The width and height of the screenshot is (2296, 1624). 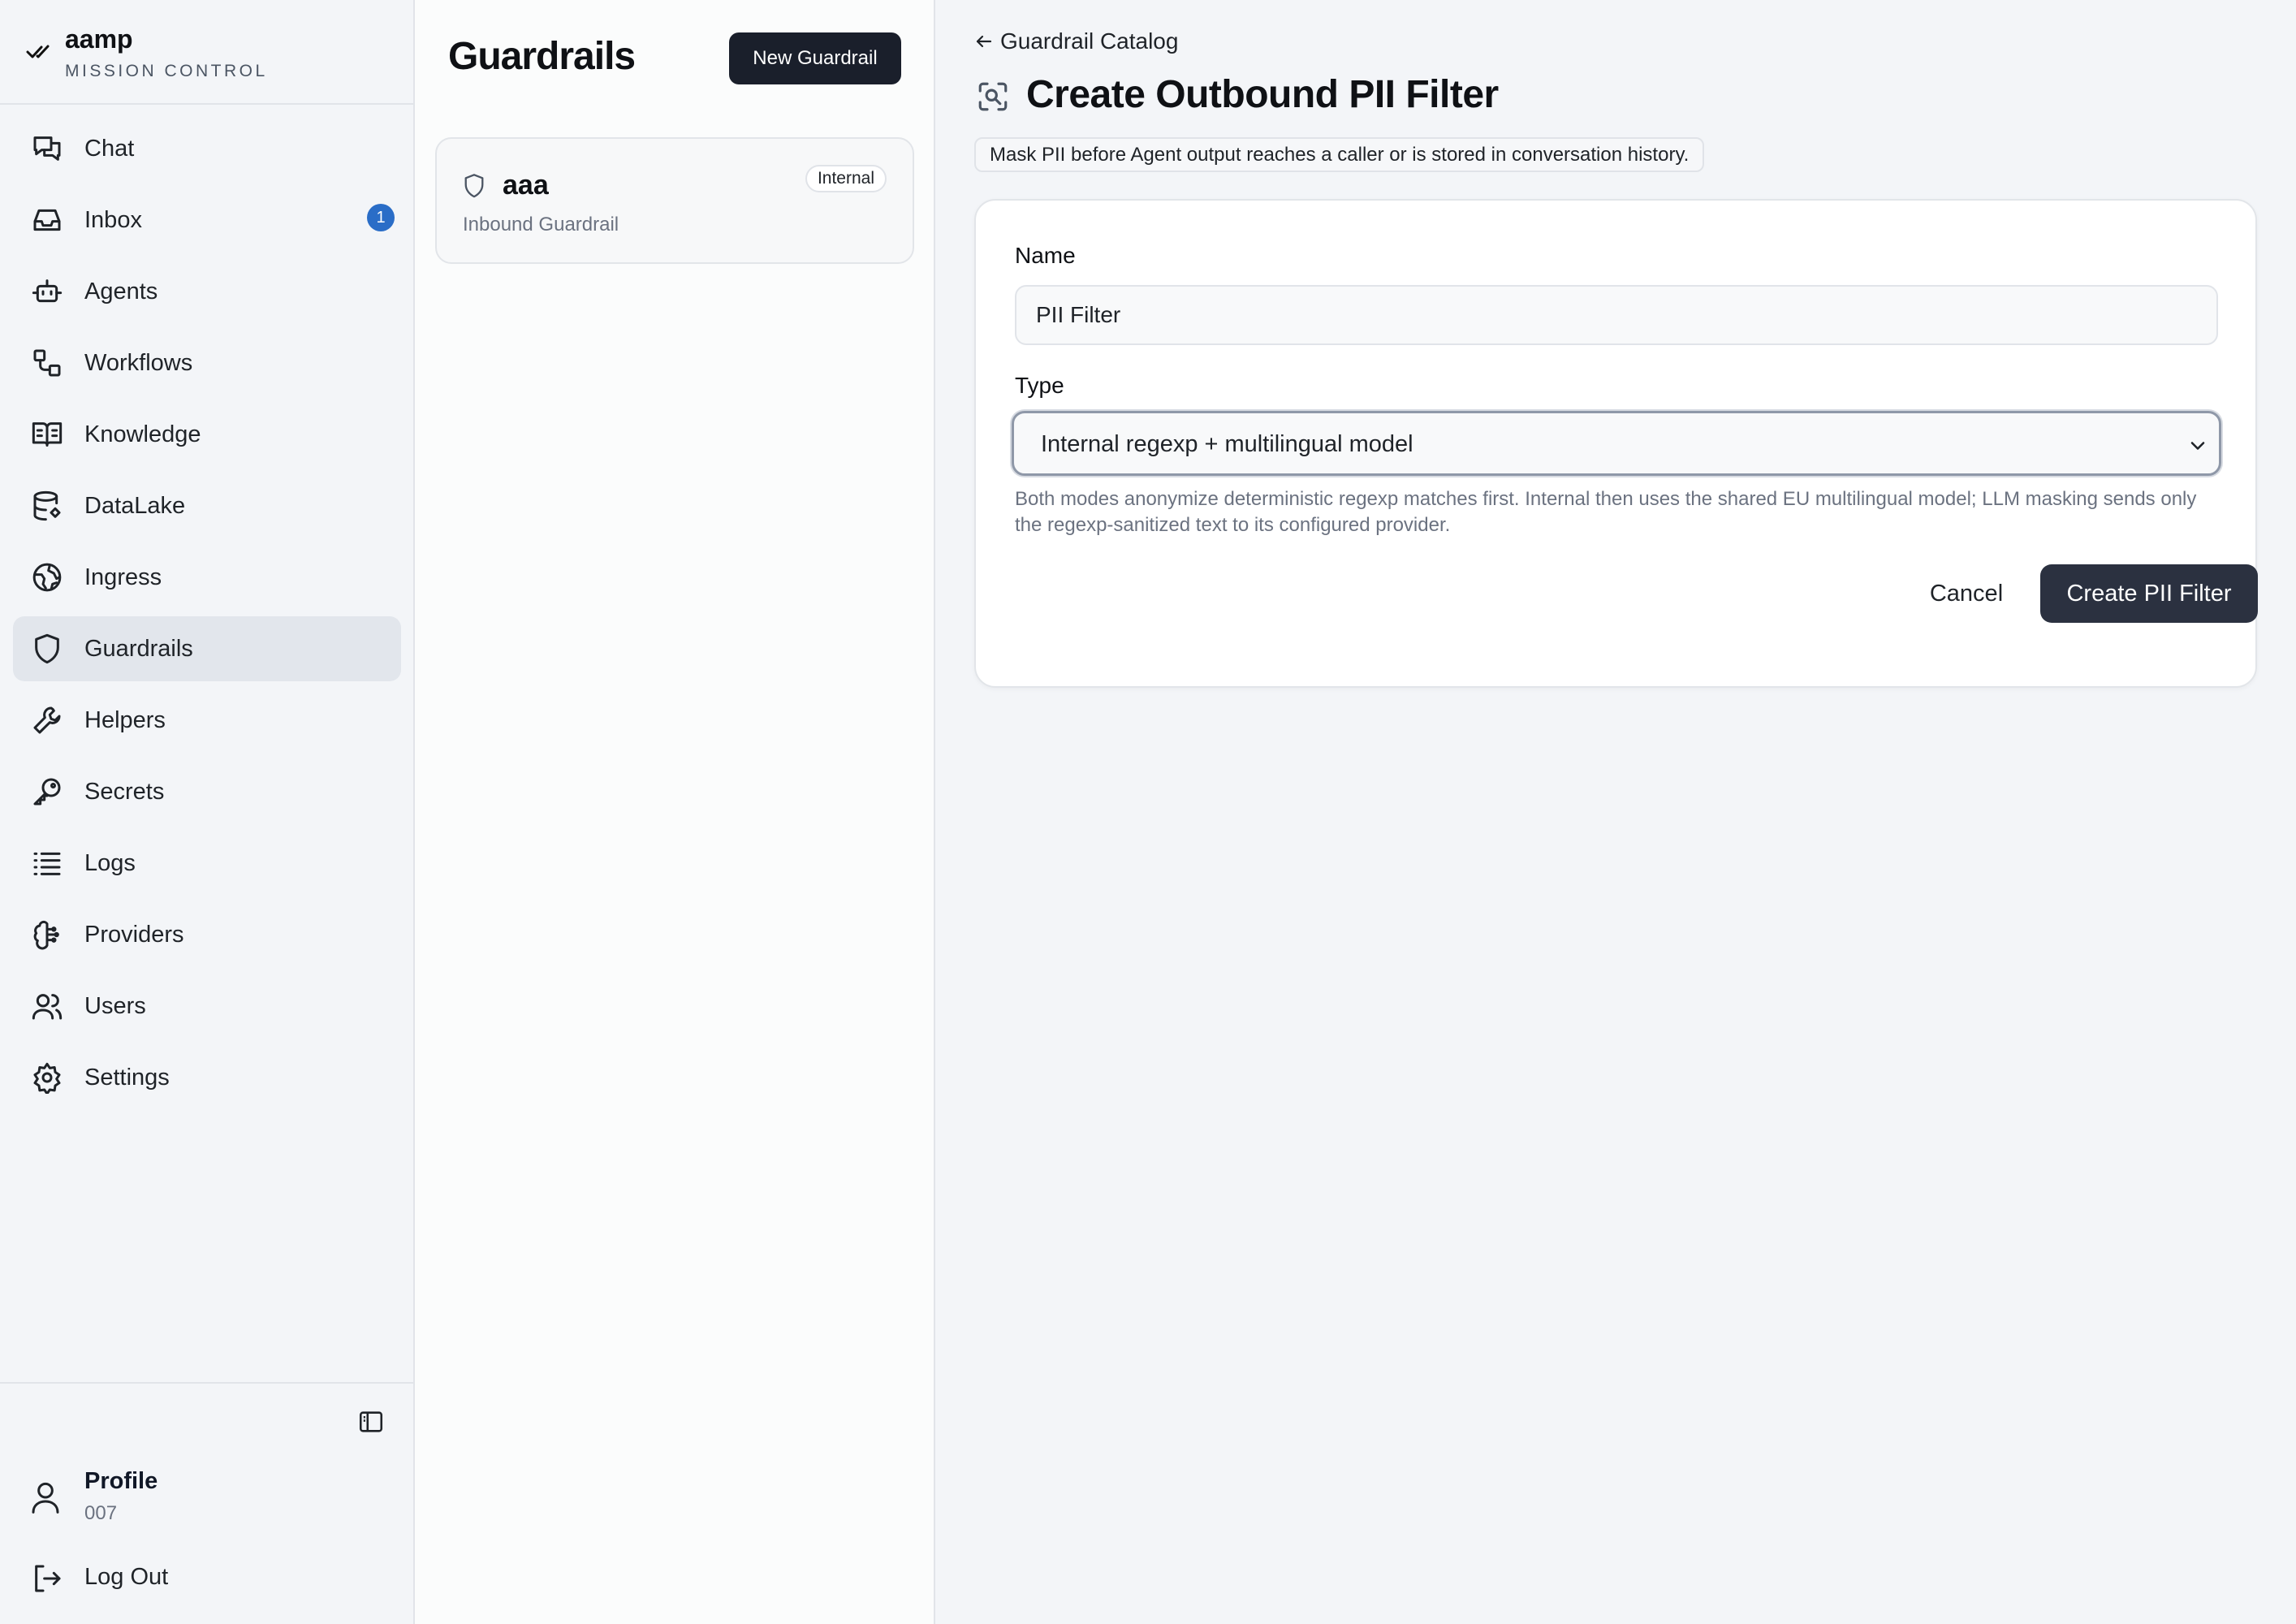 What do you see at coordinates (121, 1481) in the screenshot?
I see `profile-name: Profile` at bounding box center [121, 1481].